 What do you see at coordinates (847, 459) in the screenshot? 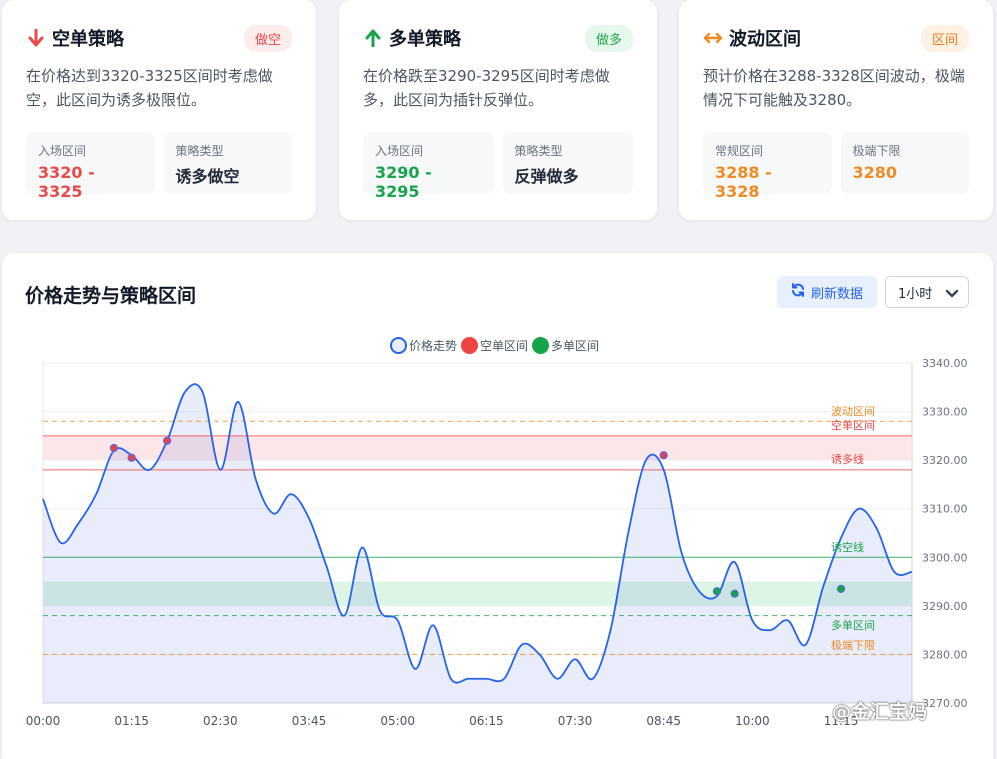
I see `reference-line-label: 诱多线` at bounding box center [847, 459].